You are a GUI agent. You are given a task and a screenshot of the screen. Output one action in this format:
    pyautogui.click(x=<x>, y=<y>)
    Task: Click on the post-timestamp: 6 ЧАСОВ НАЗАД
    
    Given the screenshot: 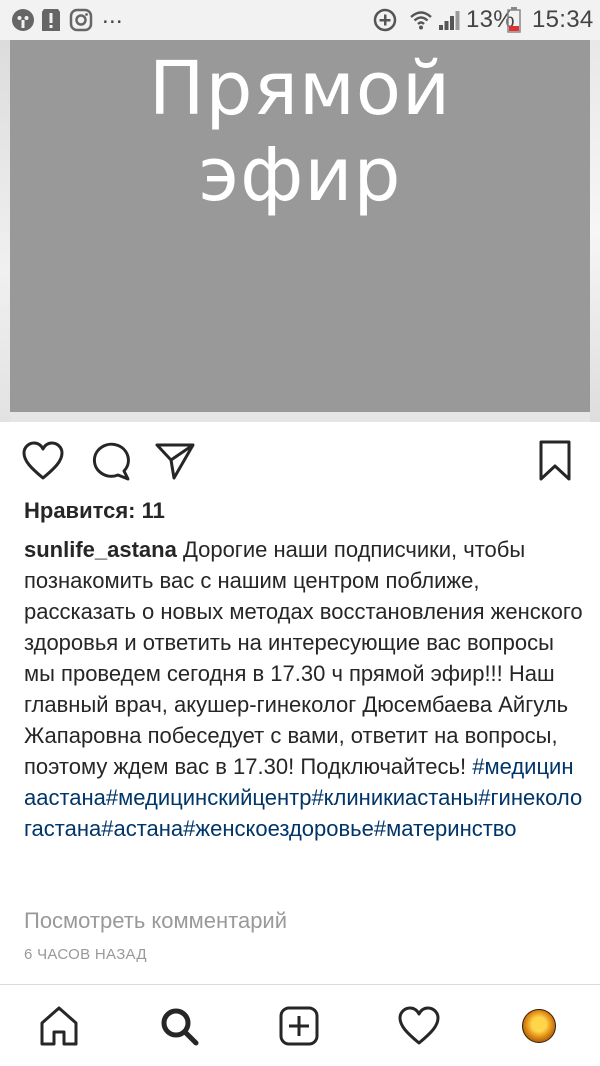 What is the action you would take?
    pyautogui.click(x=85, y=954)
    